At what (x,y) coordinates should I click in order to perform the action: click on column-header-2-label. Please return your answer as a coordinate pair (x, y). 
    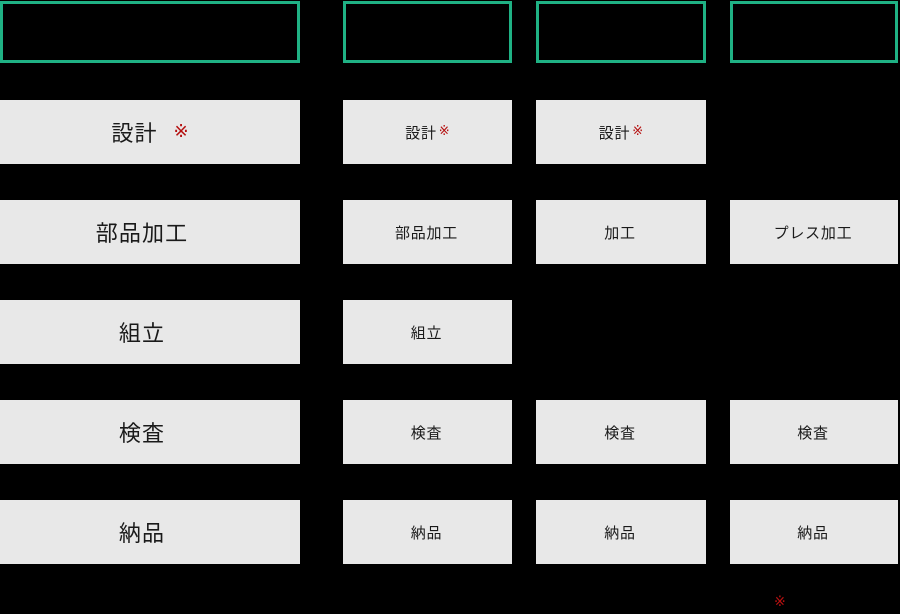
    Looking at the image, I should click on (427, 32).